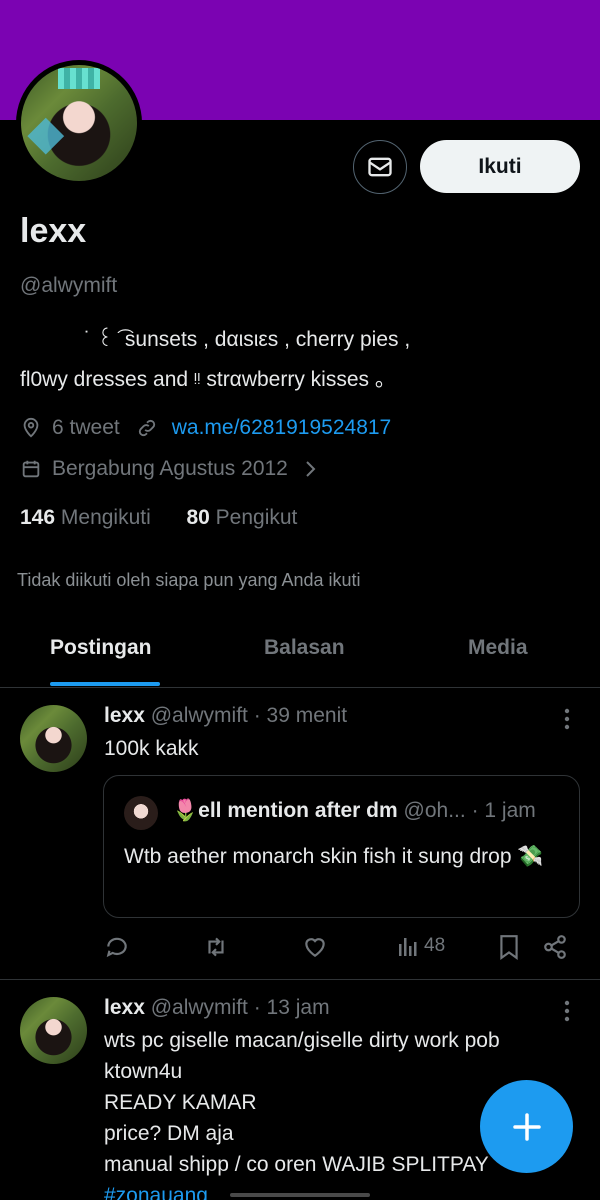 This screenshot has height=1200, width=600. I want to click on profile-link: wa.me/6281919524817, so click(282, 428).